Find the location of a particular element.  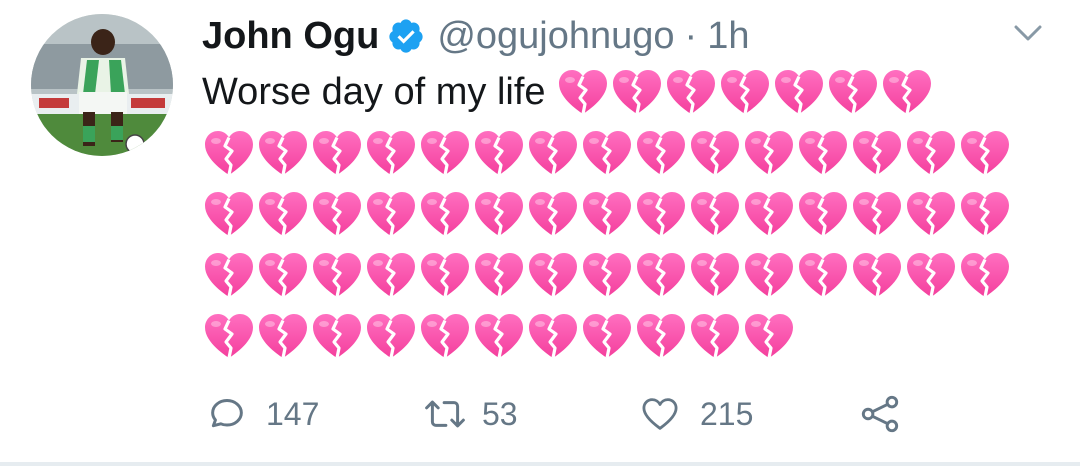

retweet-icon is located at coordinates (445, 414).